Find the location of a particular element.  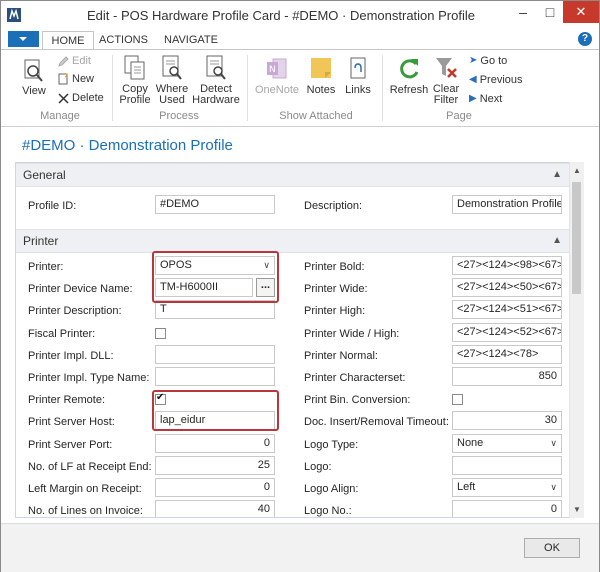

refresh-icon is located at coordinates (409, 69).